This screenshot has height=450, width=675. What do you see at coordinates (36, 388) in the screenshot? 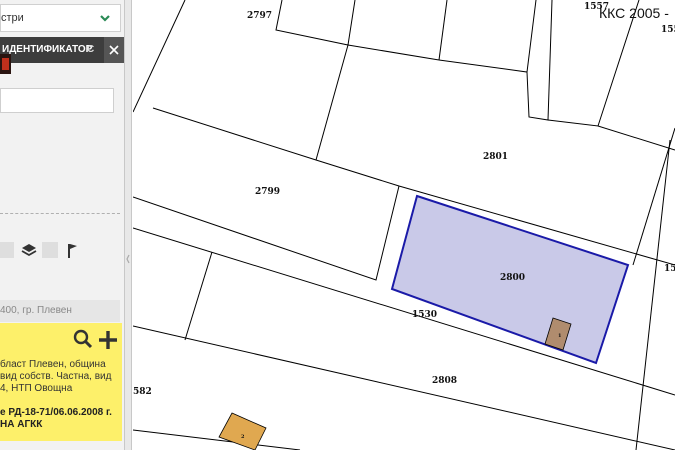
I see `info-line: 4, НТП Овощна` at bounding box center [36, 388].